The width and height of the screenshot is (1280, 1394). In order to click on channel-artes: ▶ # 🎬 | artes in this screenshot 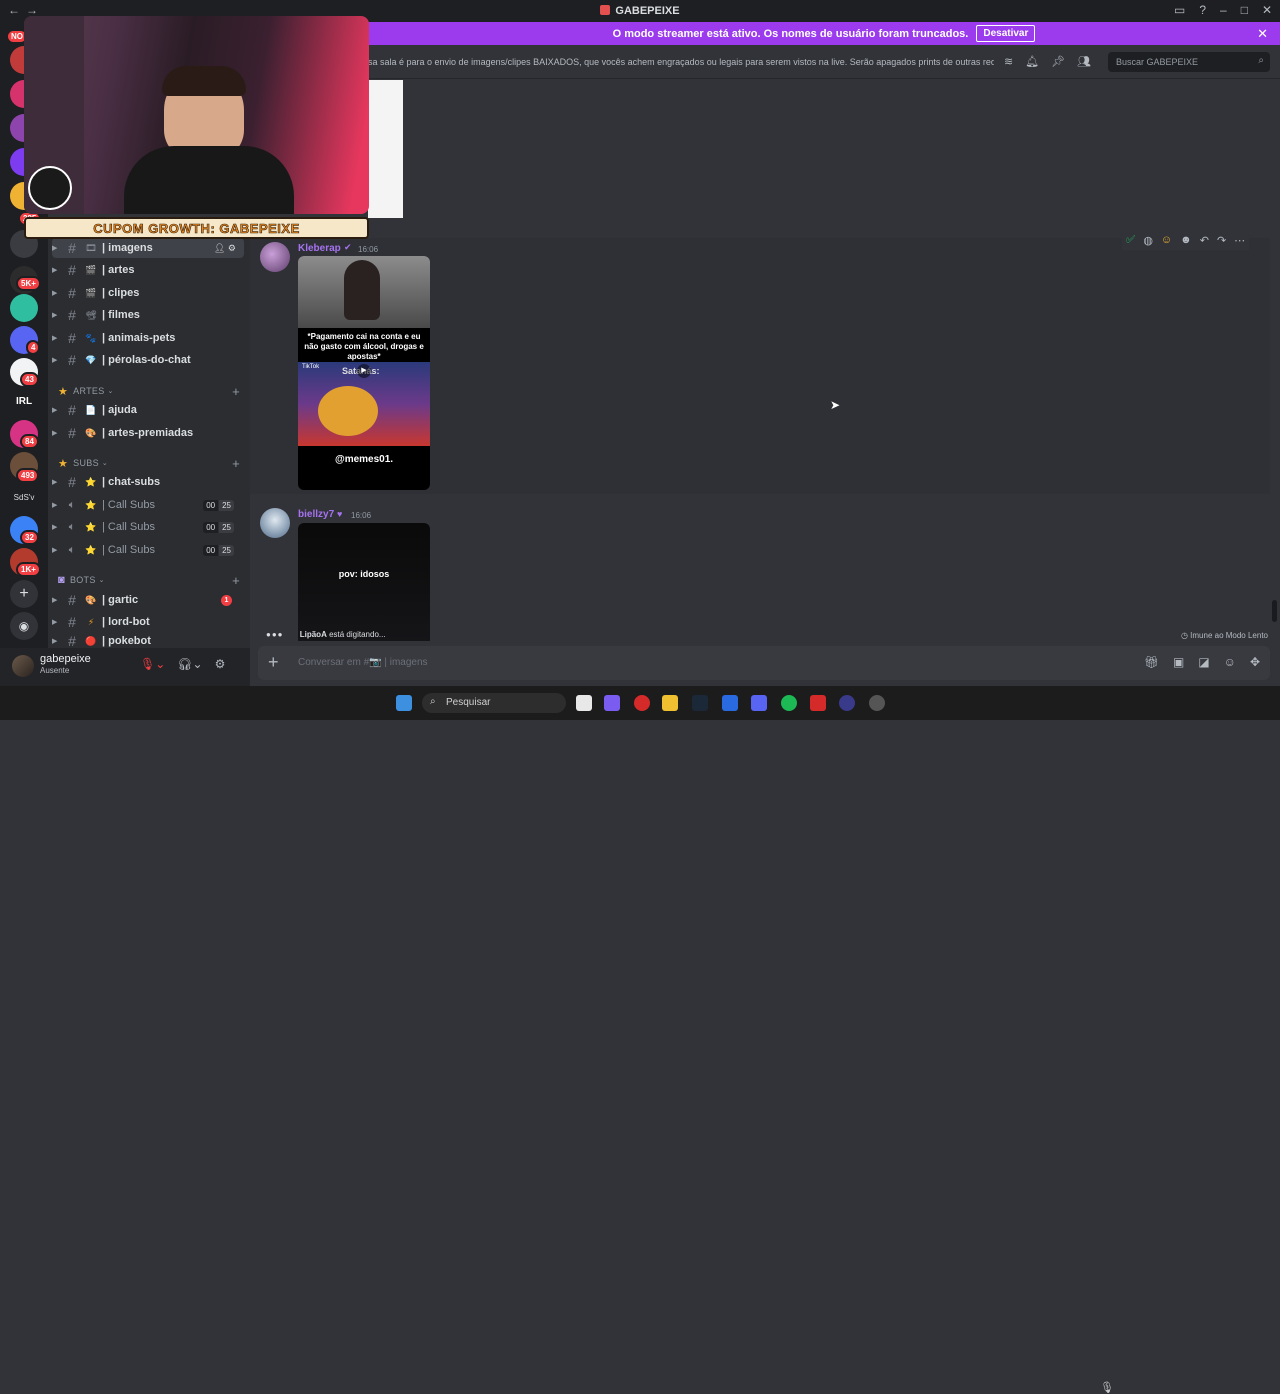, I will do `click(148, 270)`.